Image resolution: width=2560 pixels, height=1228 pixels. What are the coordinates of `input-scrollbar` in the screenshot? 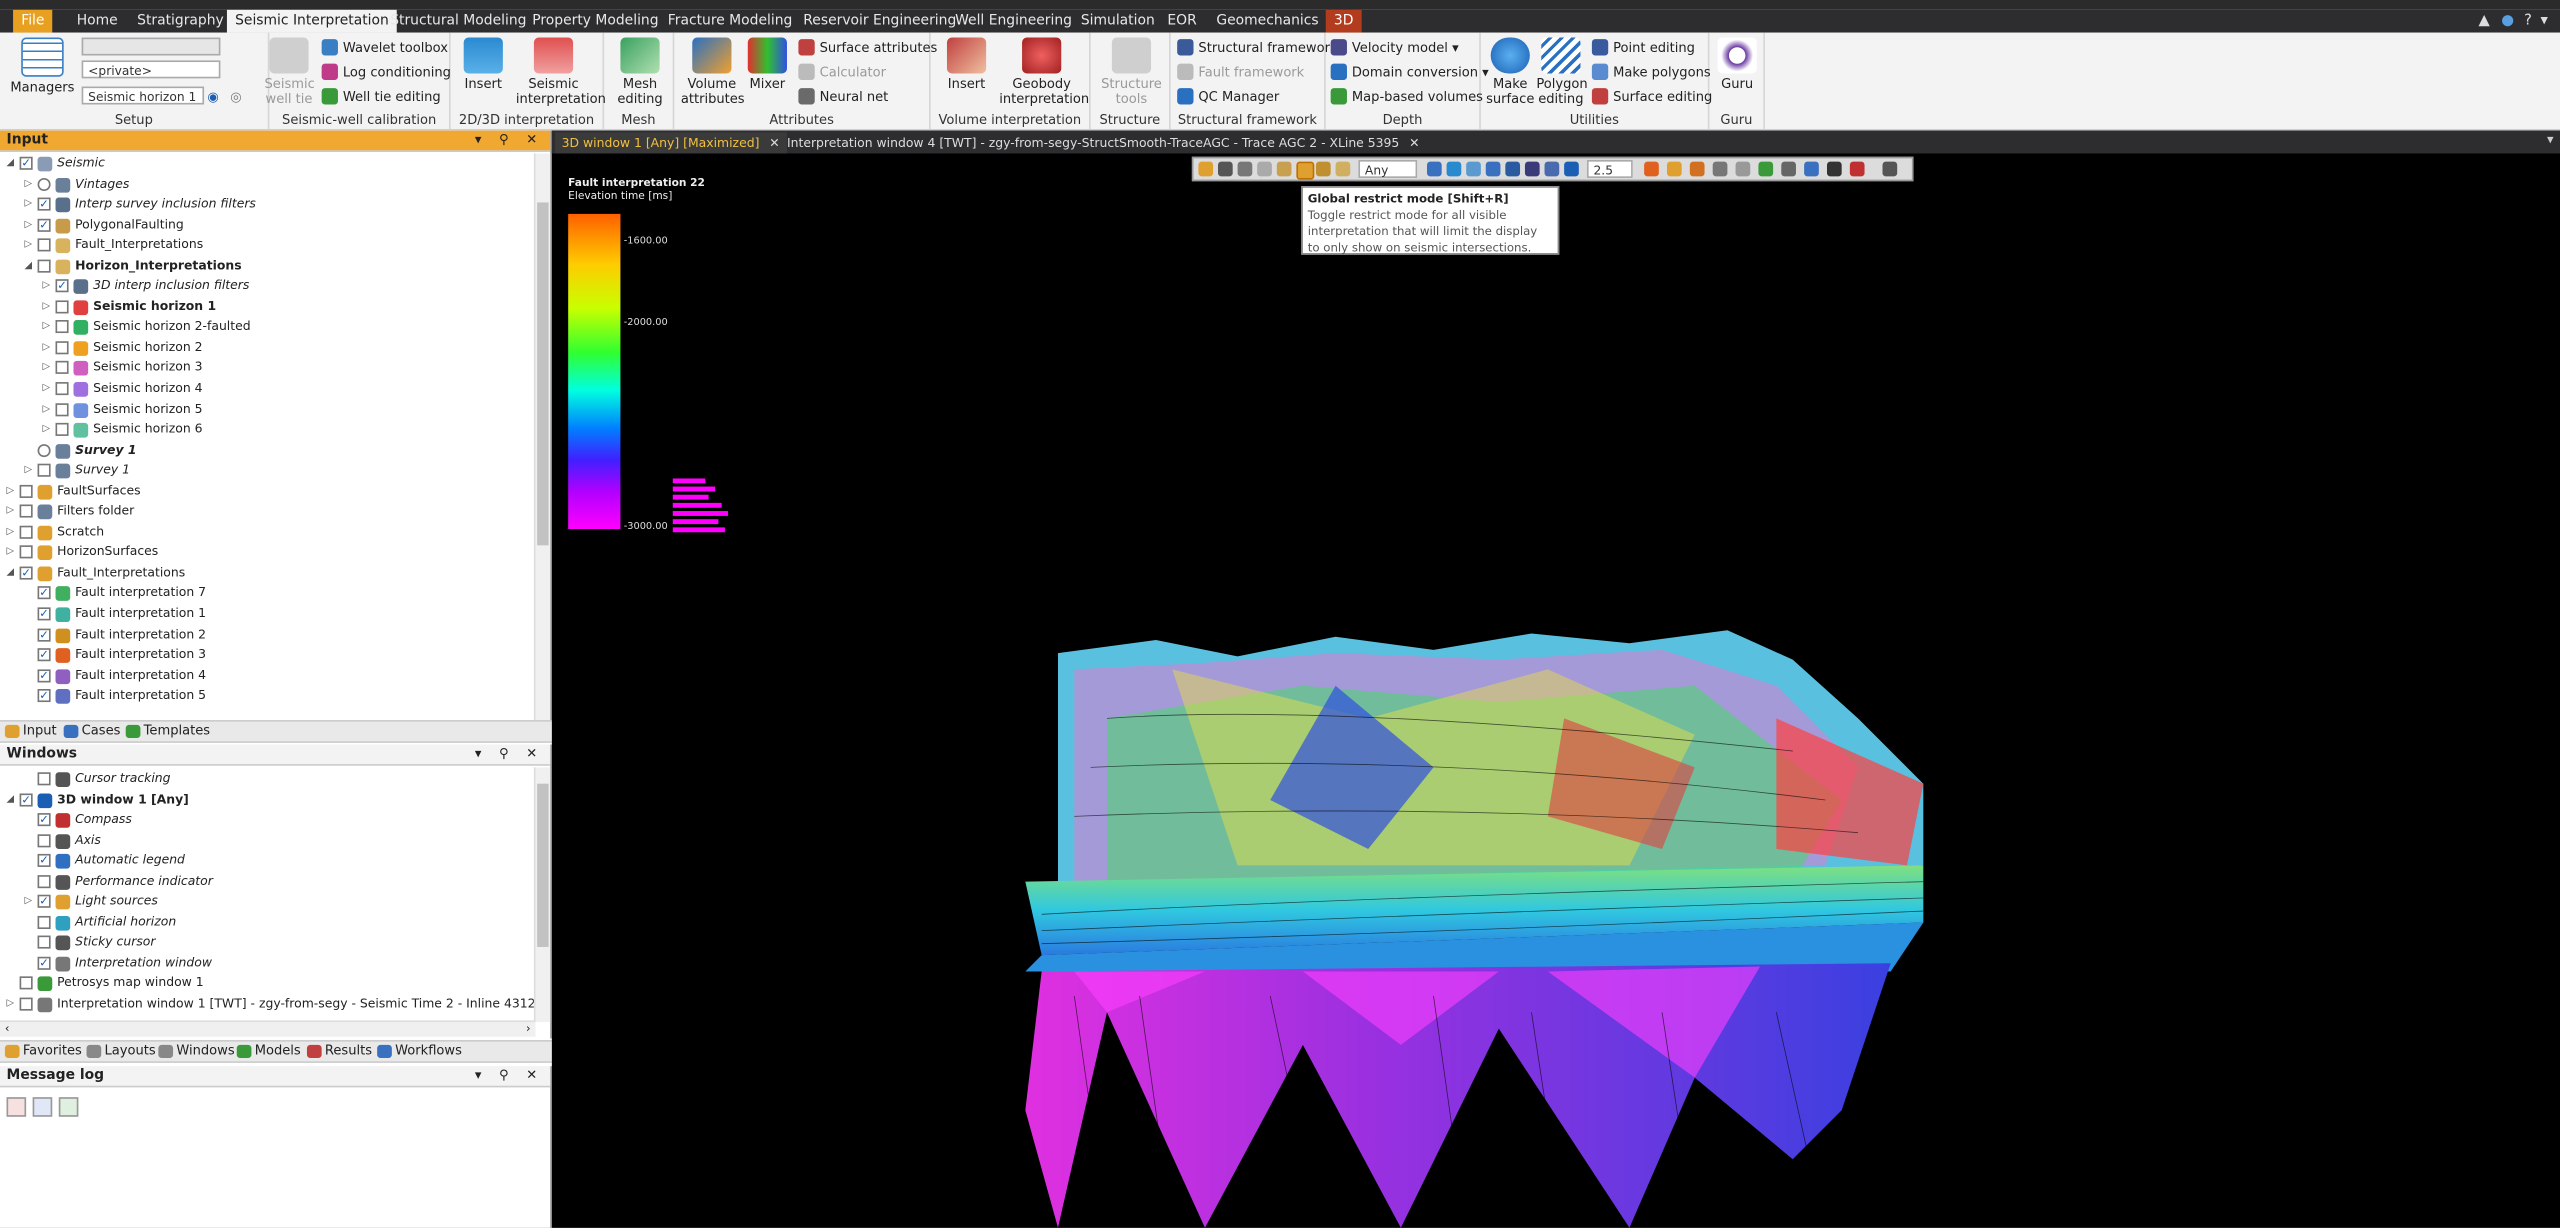 It's located at (542, 437).